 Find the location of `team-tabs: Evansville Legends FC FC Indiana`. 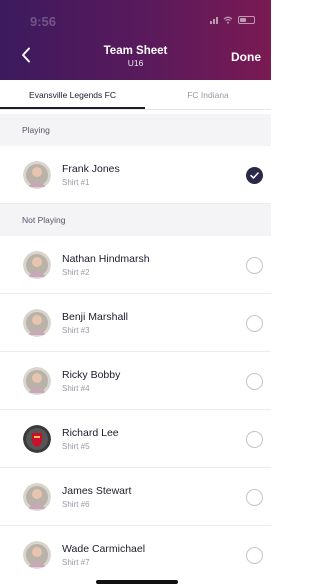

team-tabs: Evansville Legends FC FC Indiana is located at coordinates (135, 95).